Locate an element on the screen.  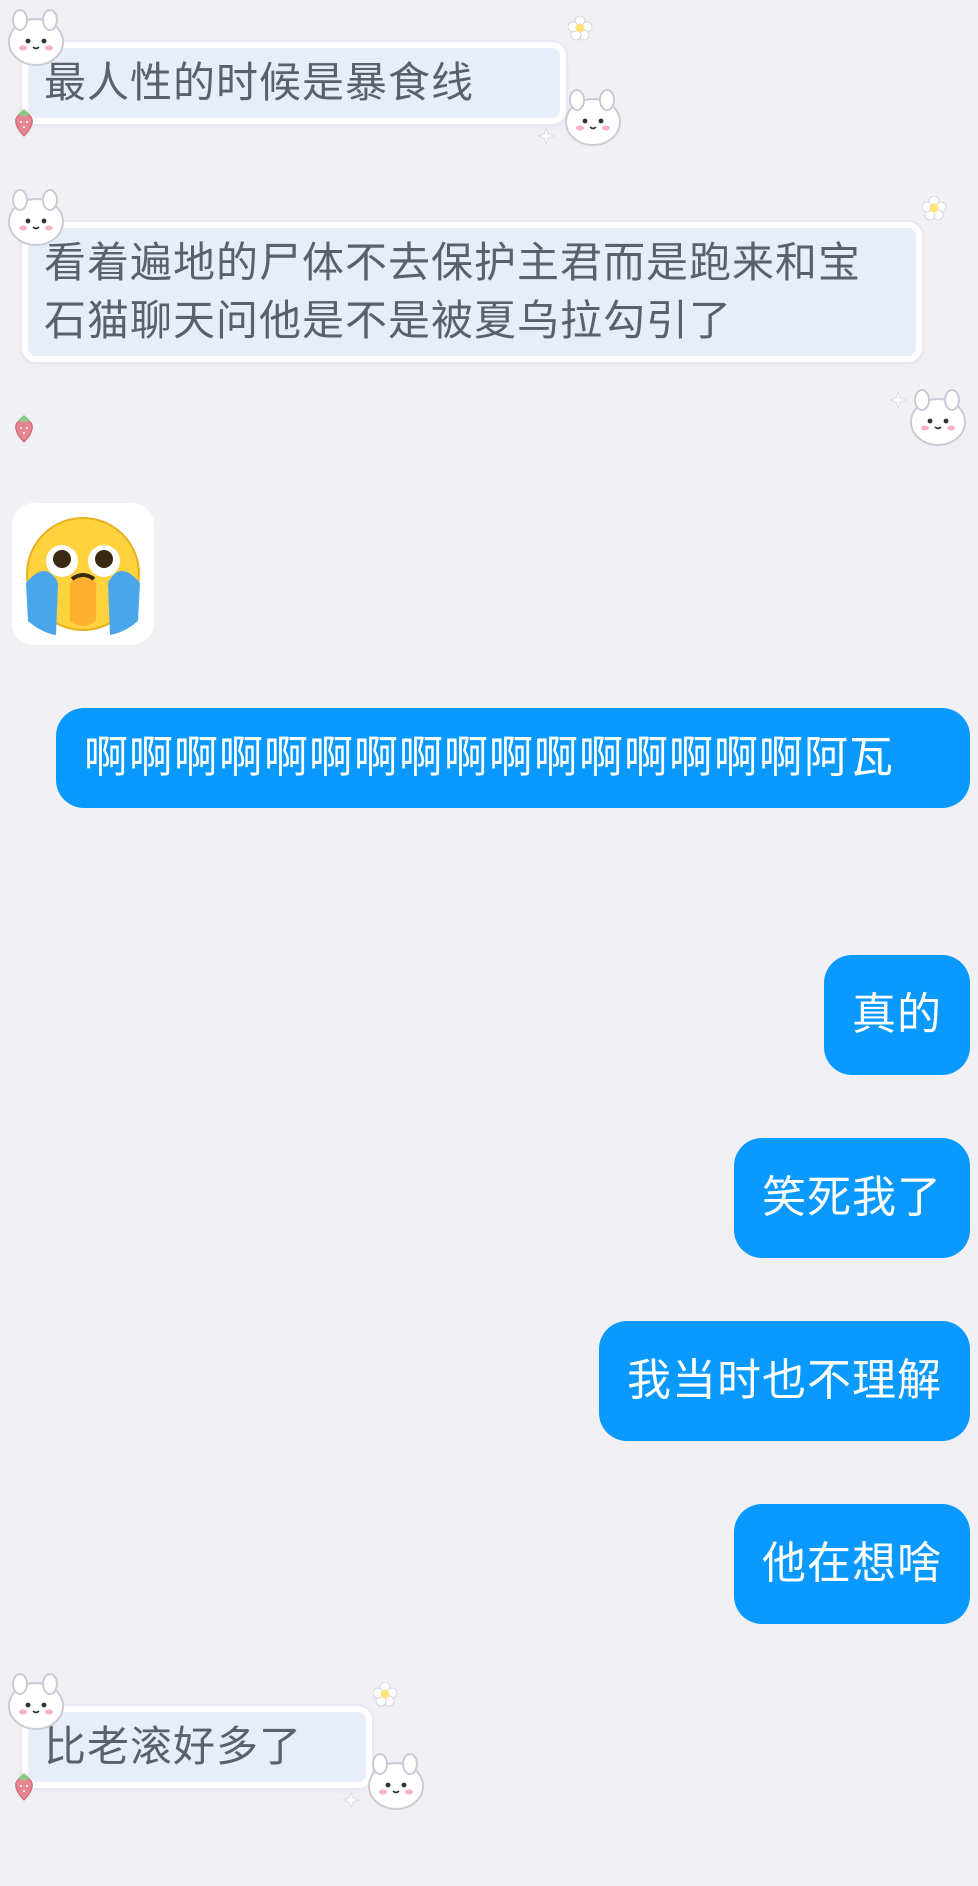
message-text: 我当时也不理解 is located at coordinates (784, 1380).